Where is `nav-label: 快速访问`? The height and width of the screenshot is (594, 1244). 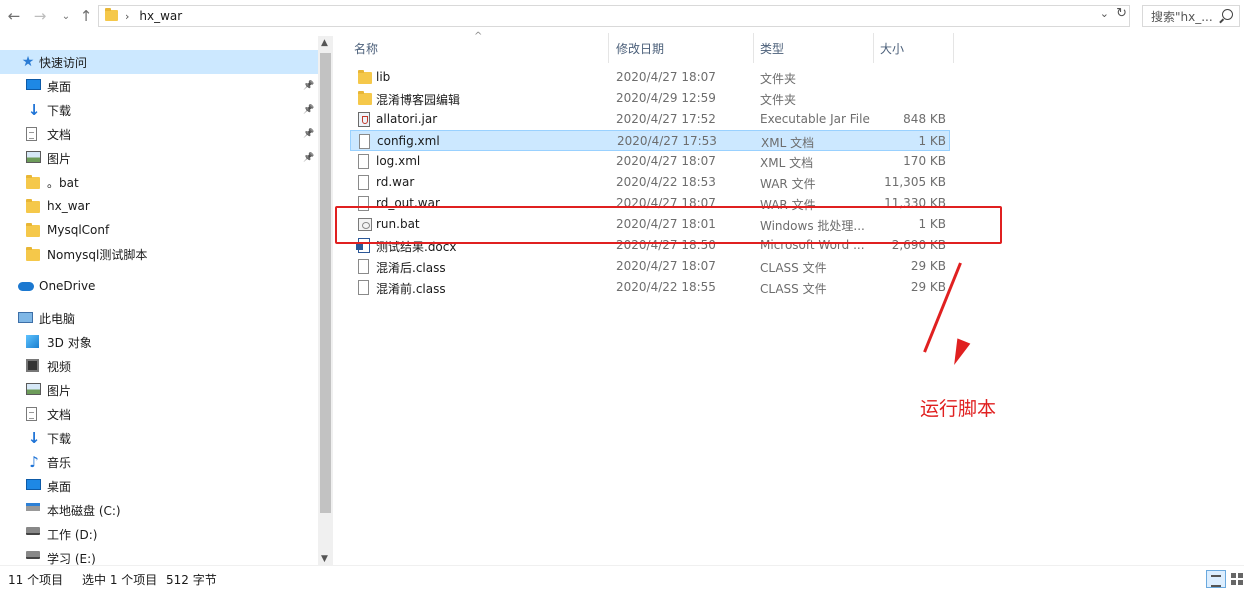 nav-label: 快速访问 is located at coordinates (63, 62).